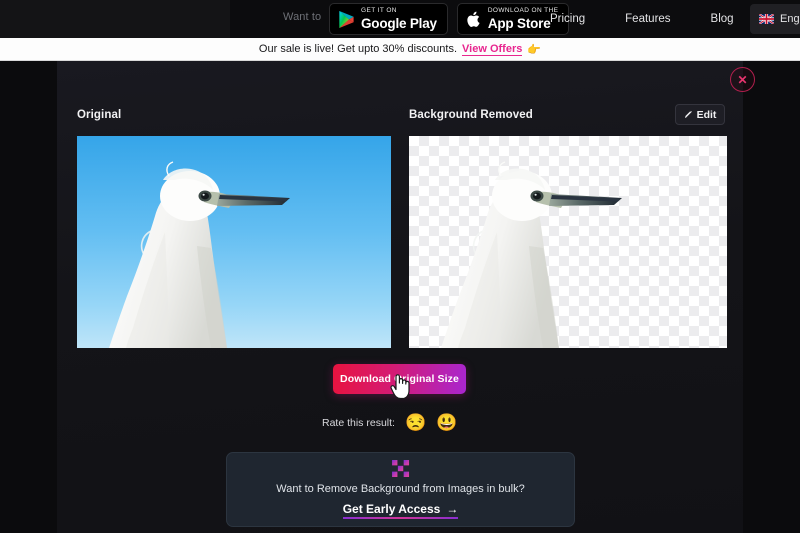 The height and width of the screenshot is (533, 800). I want to click on rate-happy-face-icon: 😃, so click(446, 422).